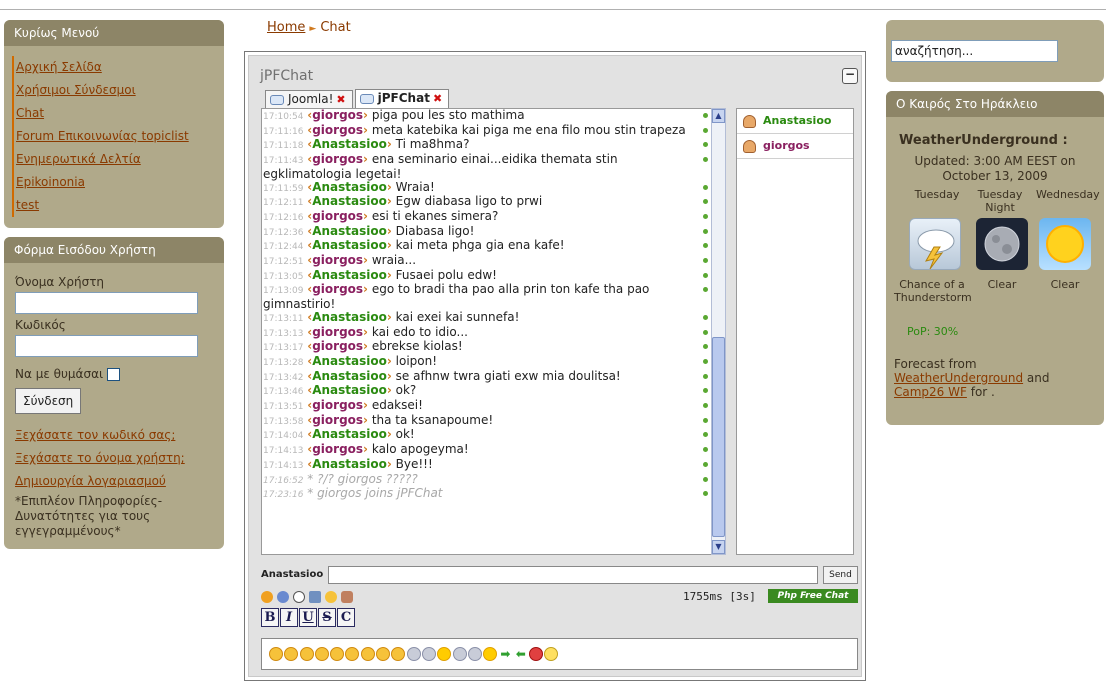 The image size is (1106, 683). I want to click on scroll-up-icon: ▲, so click(718, 116).